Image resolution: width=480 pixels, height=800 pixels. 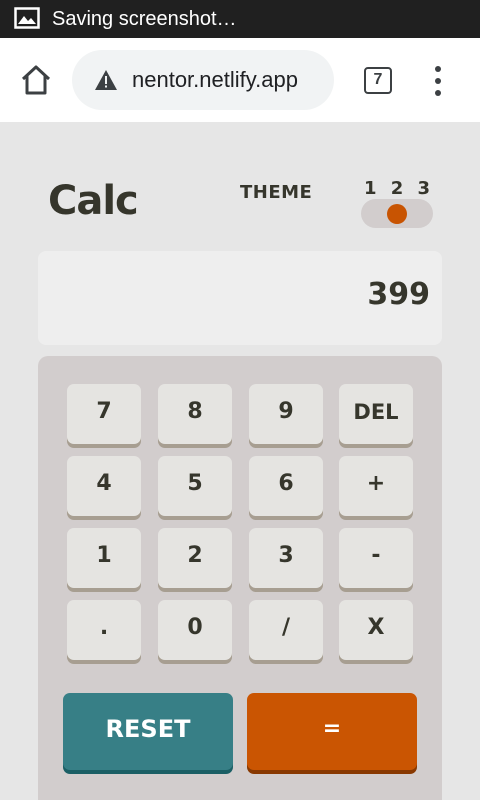 I want to click on decimal-button: ., so click(x=104, y=630).